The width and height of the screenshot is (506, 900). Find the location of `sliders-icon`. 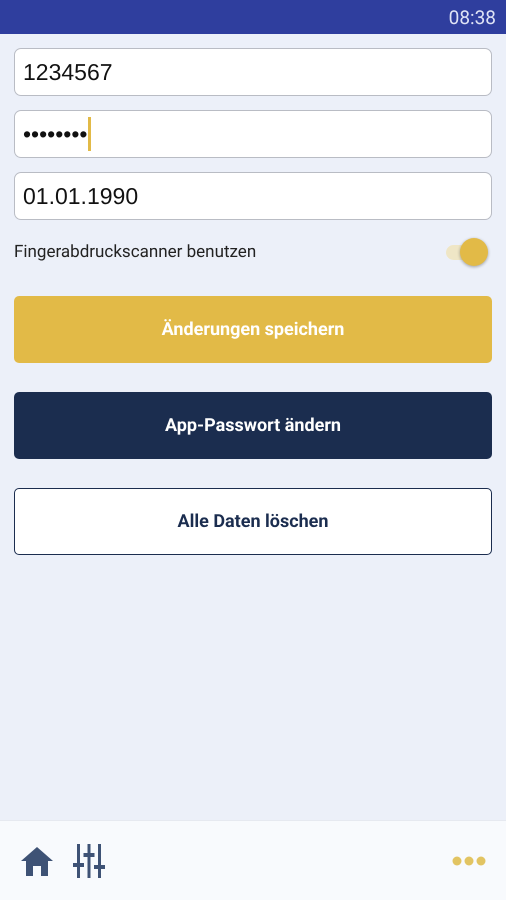

sliders-icon is located at coordinates (89, 861).